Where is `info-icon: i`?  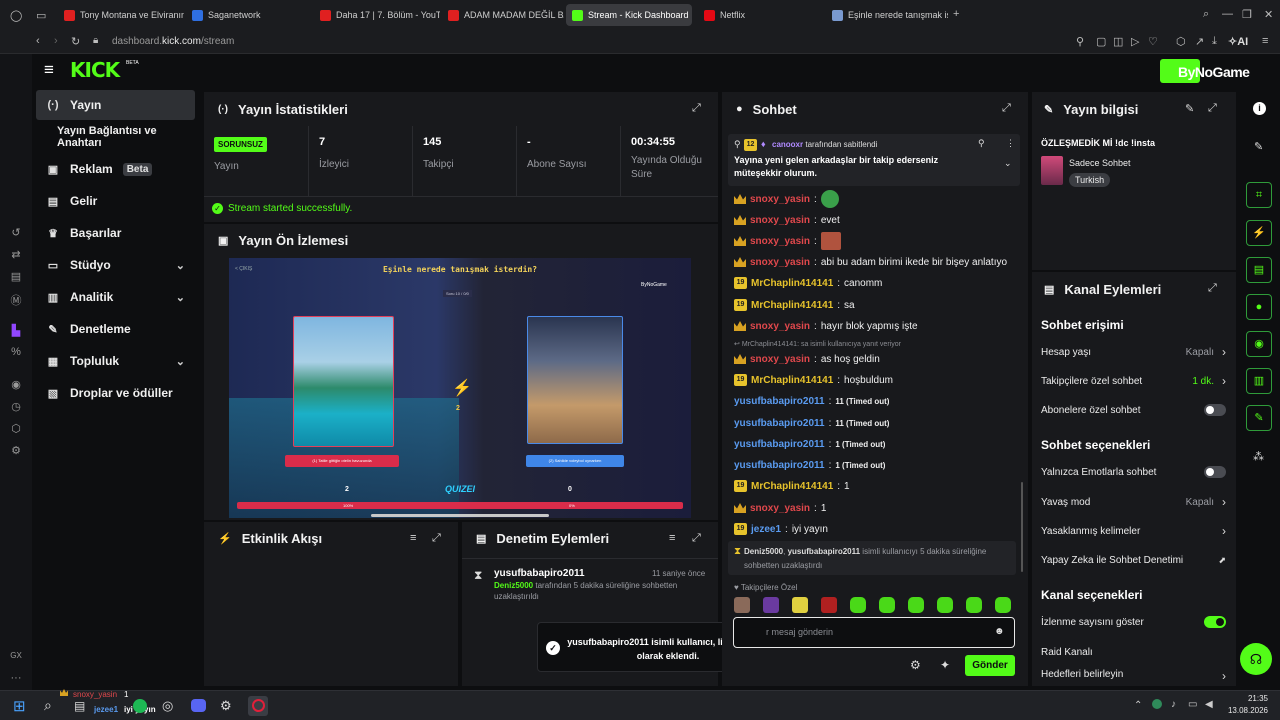
info-icon: i is located at coordinates (1259, 108).